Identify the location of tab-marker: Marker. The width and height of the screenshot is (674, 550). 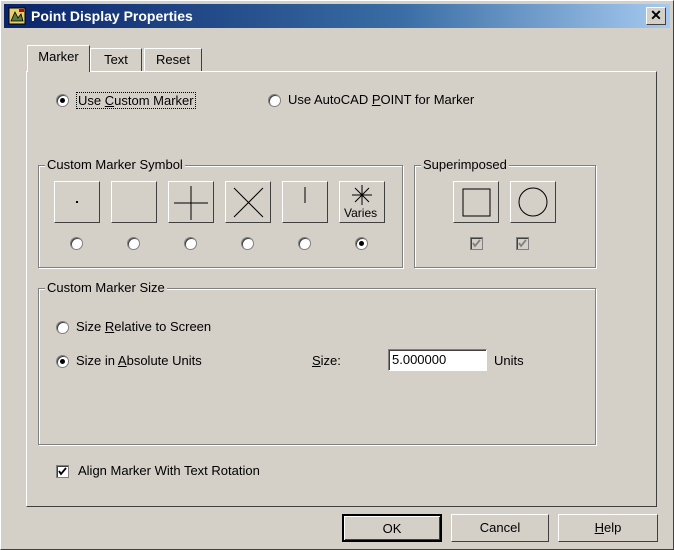
(58, 58).